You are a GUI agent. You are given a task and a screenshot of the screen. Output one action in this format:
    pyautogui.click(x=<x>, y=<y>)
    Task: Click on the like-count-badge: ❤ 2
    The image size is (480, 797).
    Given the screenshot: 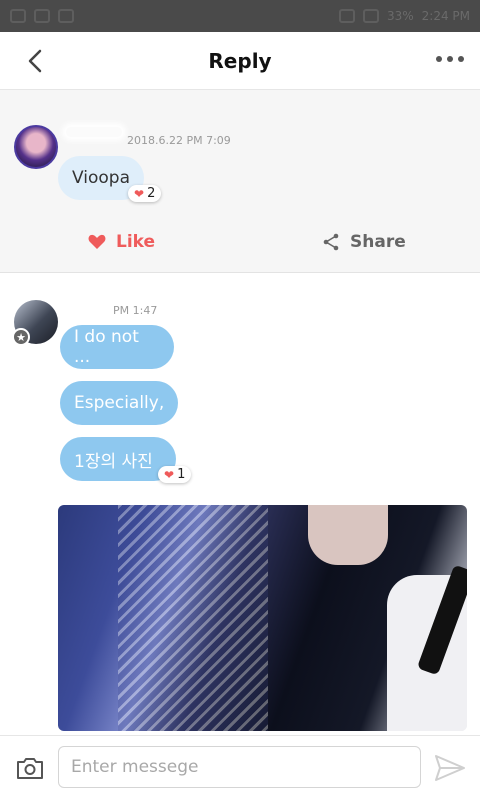 What is the action you would take?
    pyautogui.click(x=145, y=193)
    